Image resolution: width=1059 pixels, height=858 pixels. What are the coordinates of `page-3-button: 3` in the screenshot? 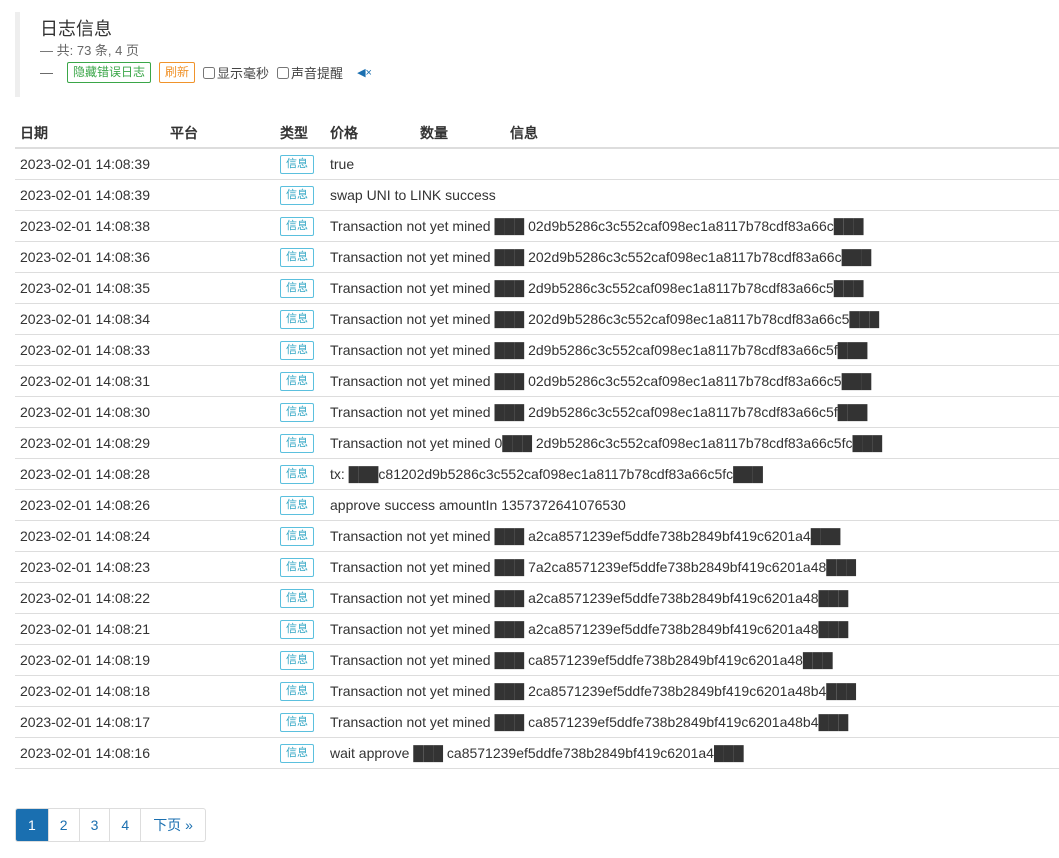 It's located at (95, 825).